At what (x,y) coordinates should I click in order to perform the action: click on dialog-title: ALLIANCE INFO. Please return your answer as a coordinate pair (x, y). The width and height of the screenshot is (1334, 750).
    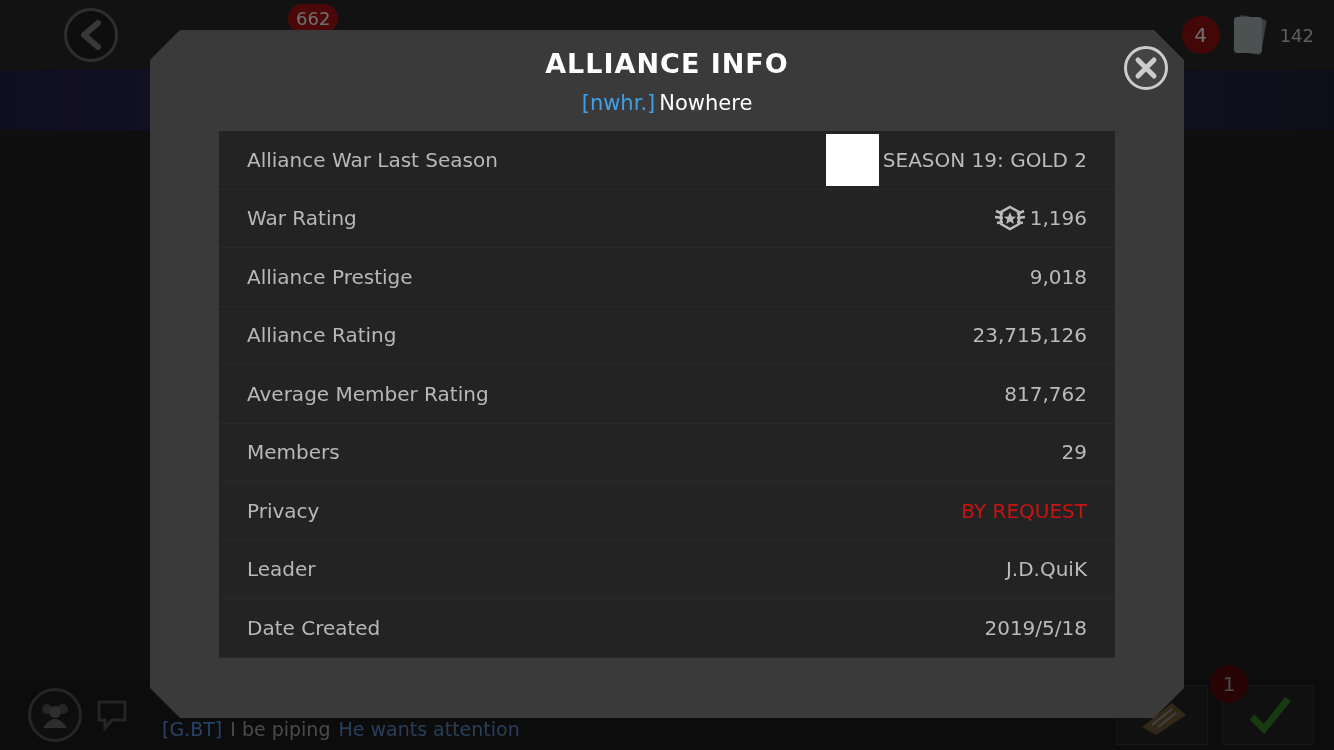
    Looking at the image, I should click on (667, 63).